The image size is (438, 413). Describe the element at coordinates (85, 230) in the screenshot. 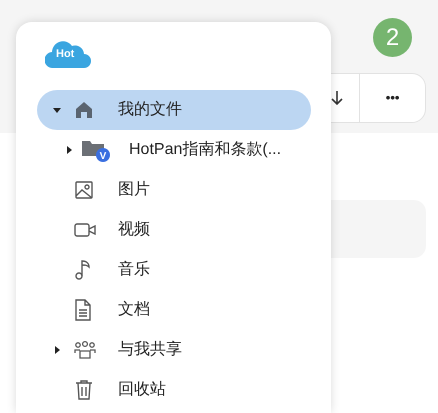

I see `video-camera-icon` at that location.